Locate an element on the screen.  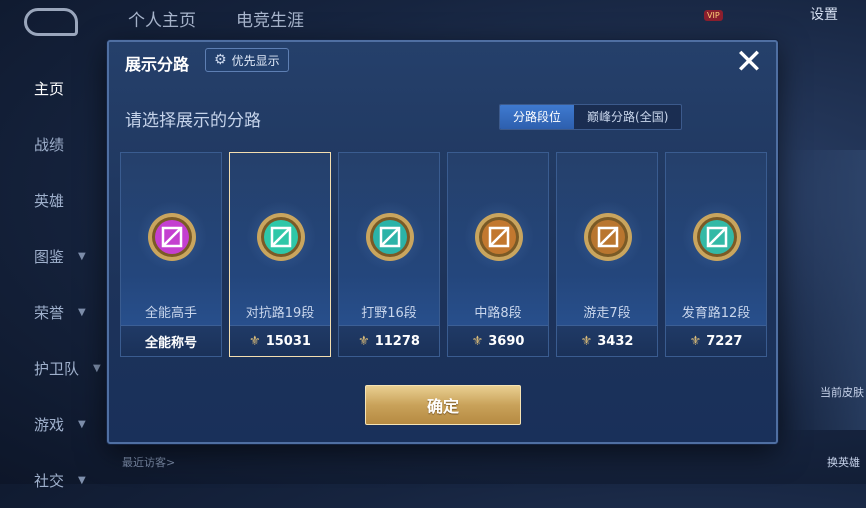
confirm-button: 确定 is located at coordinates (443, 405).